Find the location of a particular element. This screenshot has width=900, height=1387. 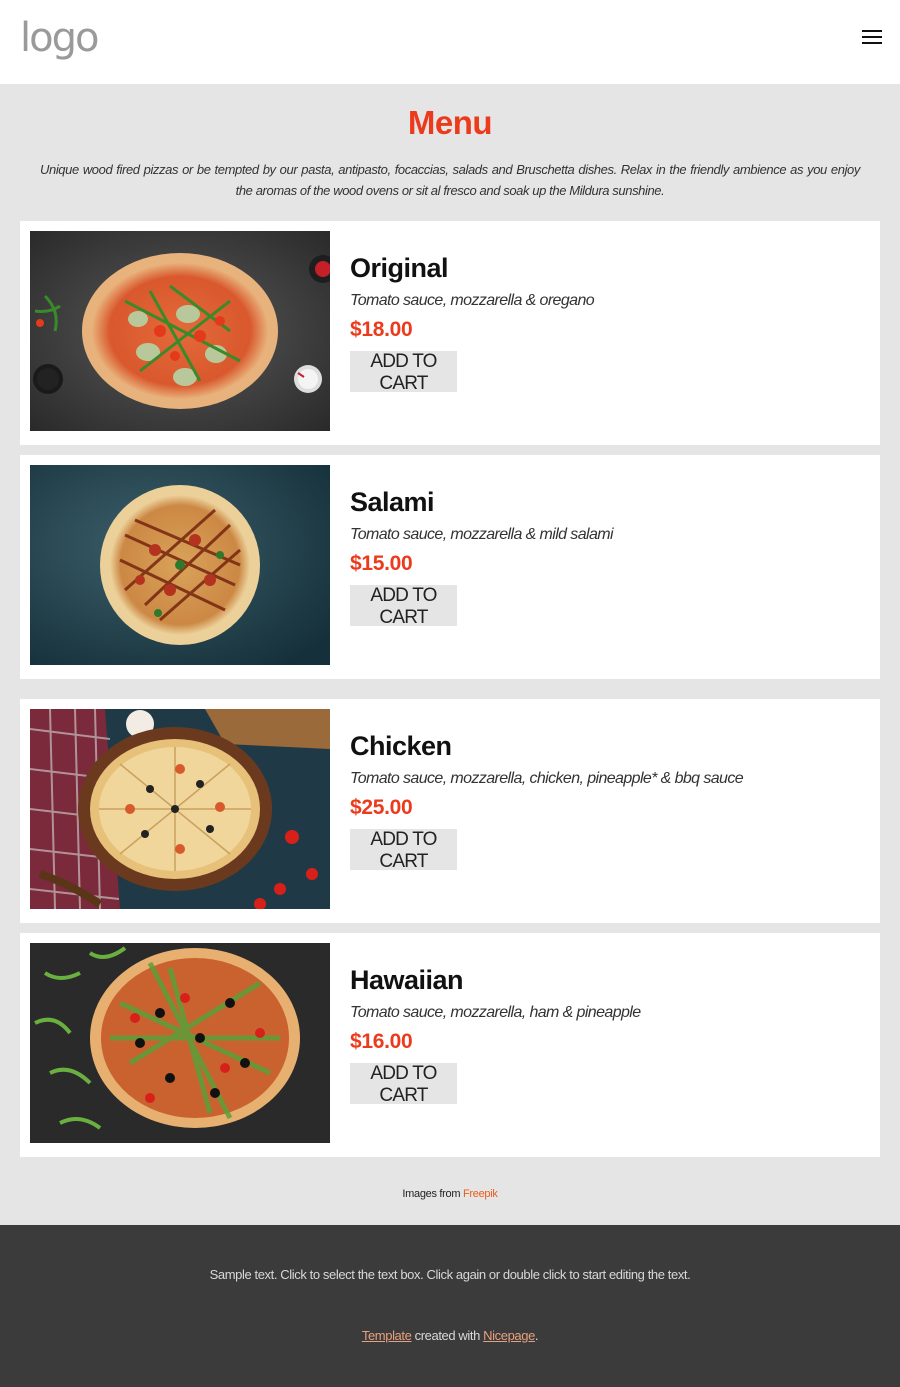

menu-item-price: $16.00 is located at coordinates (381, 1041).